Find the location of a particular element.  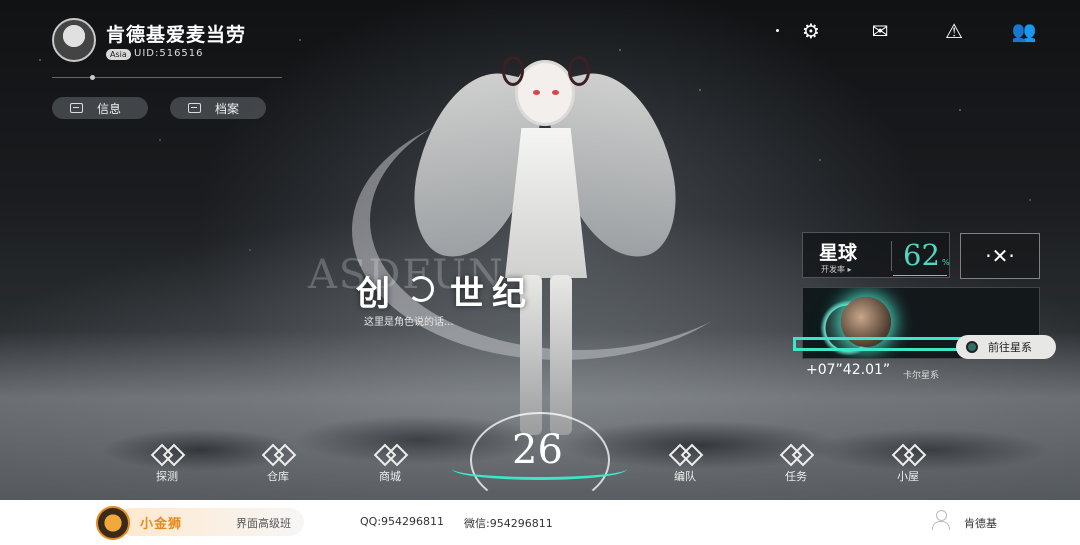

character-horn-right is located at coordinates (579, 71).